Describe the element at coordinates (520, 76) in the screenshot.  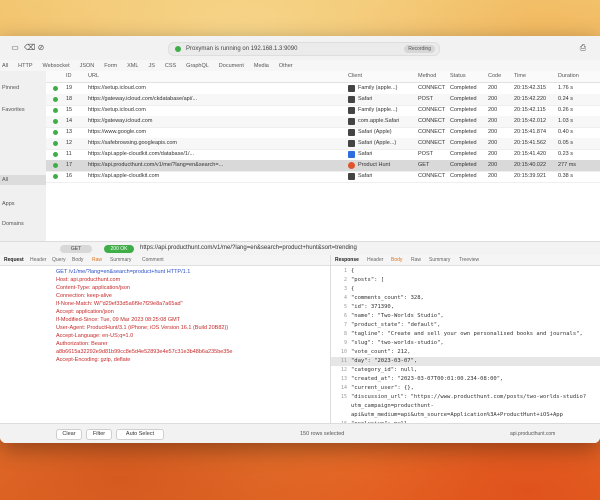
I see `col-time: Time` at that location.